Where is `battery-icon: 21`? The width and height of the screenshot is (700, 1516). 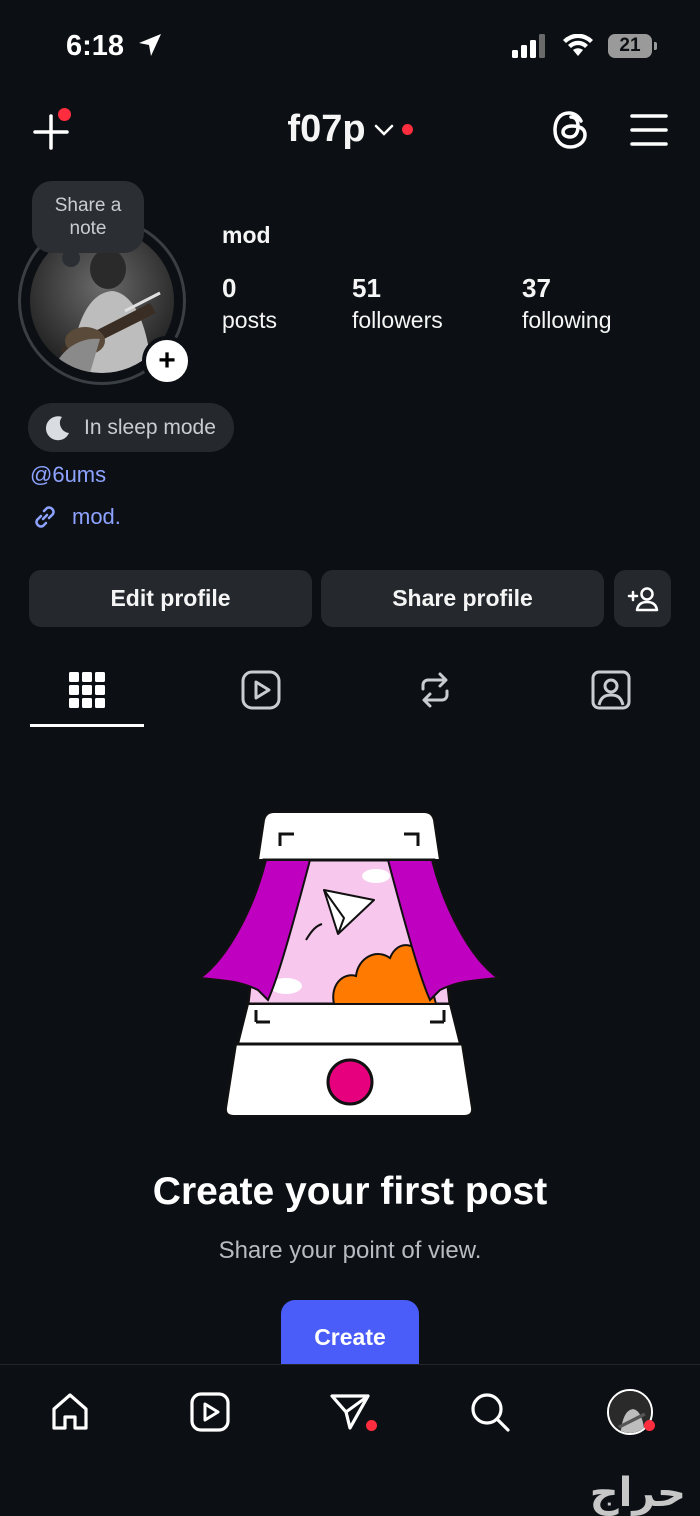 battery-icon: 21 is located at coordinates (632, 46).